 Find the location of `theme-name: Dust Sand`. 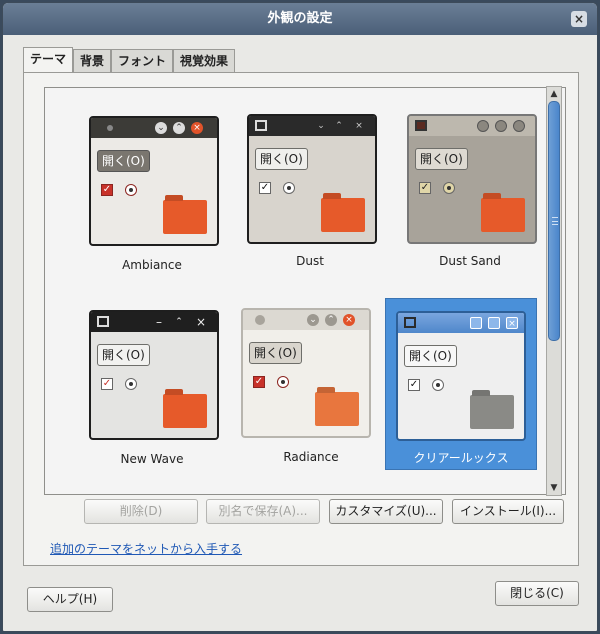

theme-name: Dust Sand is located at coordinates (470, 261).